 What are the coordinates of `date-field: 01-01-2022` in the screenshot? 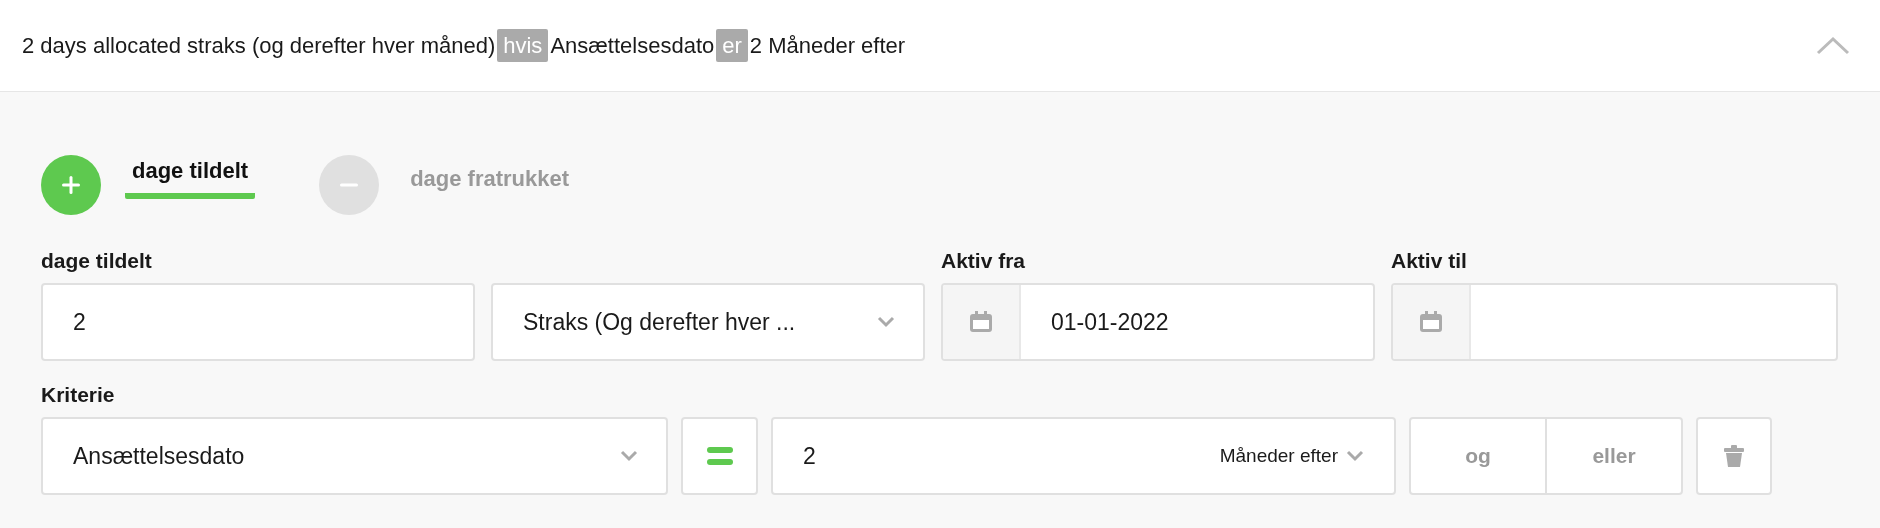 It's located at (1158, 322).